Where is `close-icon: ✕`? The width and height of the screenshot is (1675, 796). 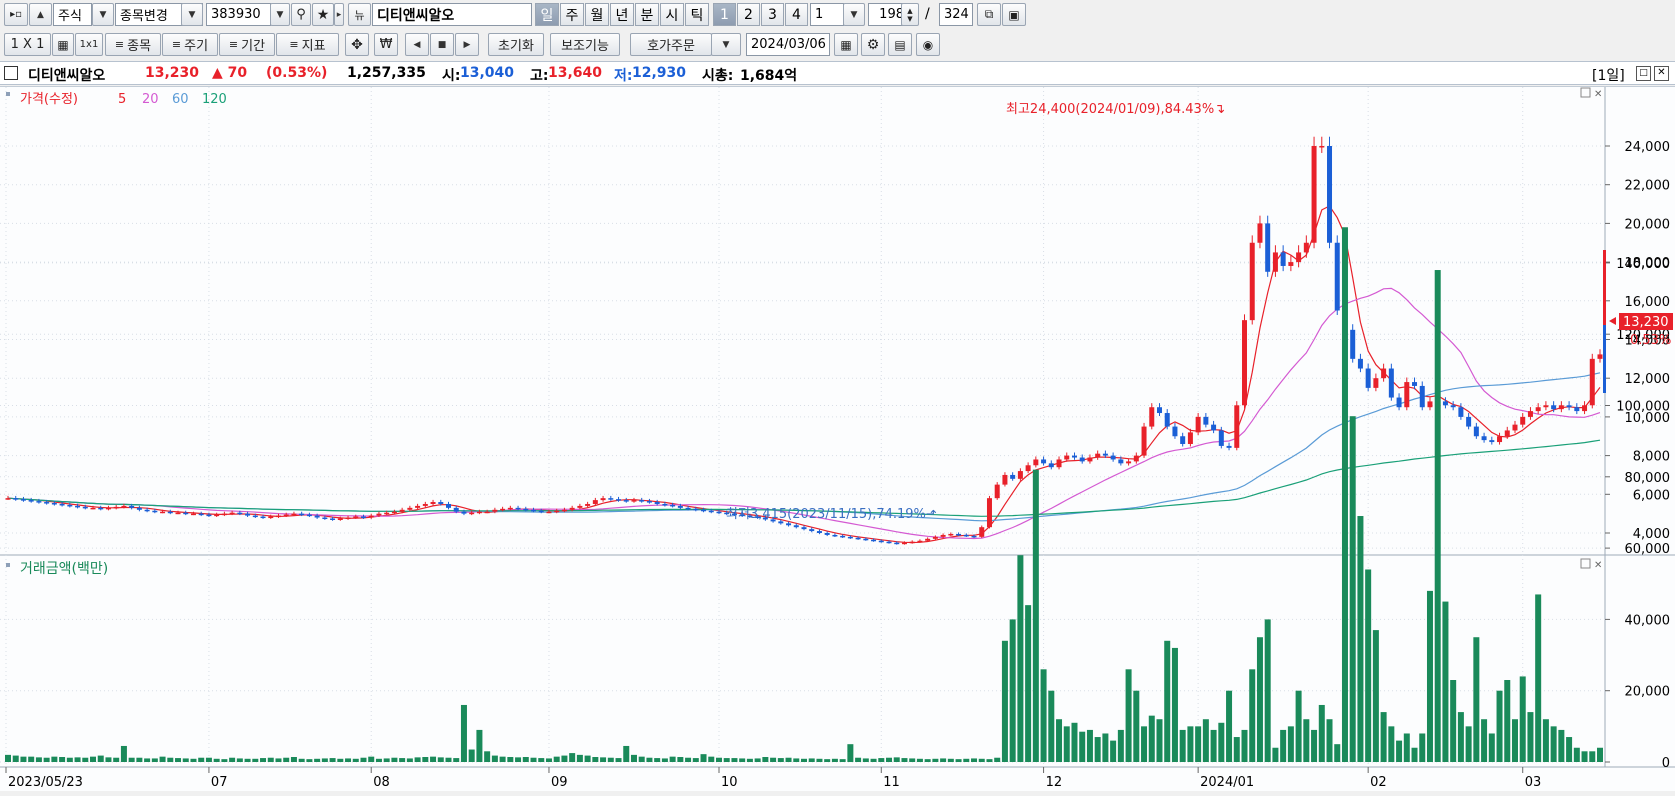
close-icon: ✕ is located at coordinates (1661, 73).